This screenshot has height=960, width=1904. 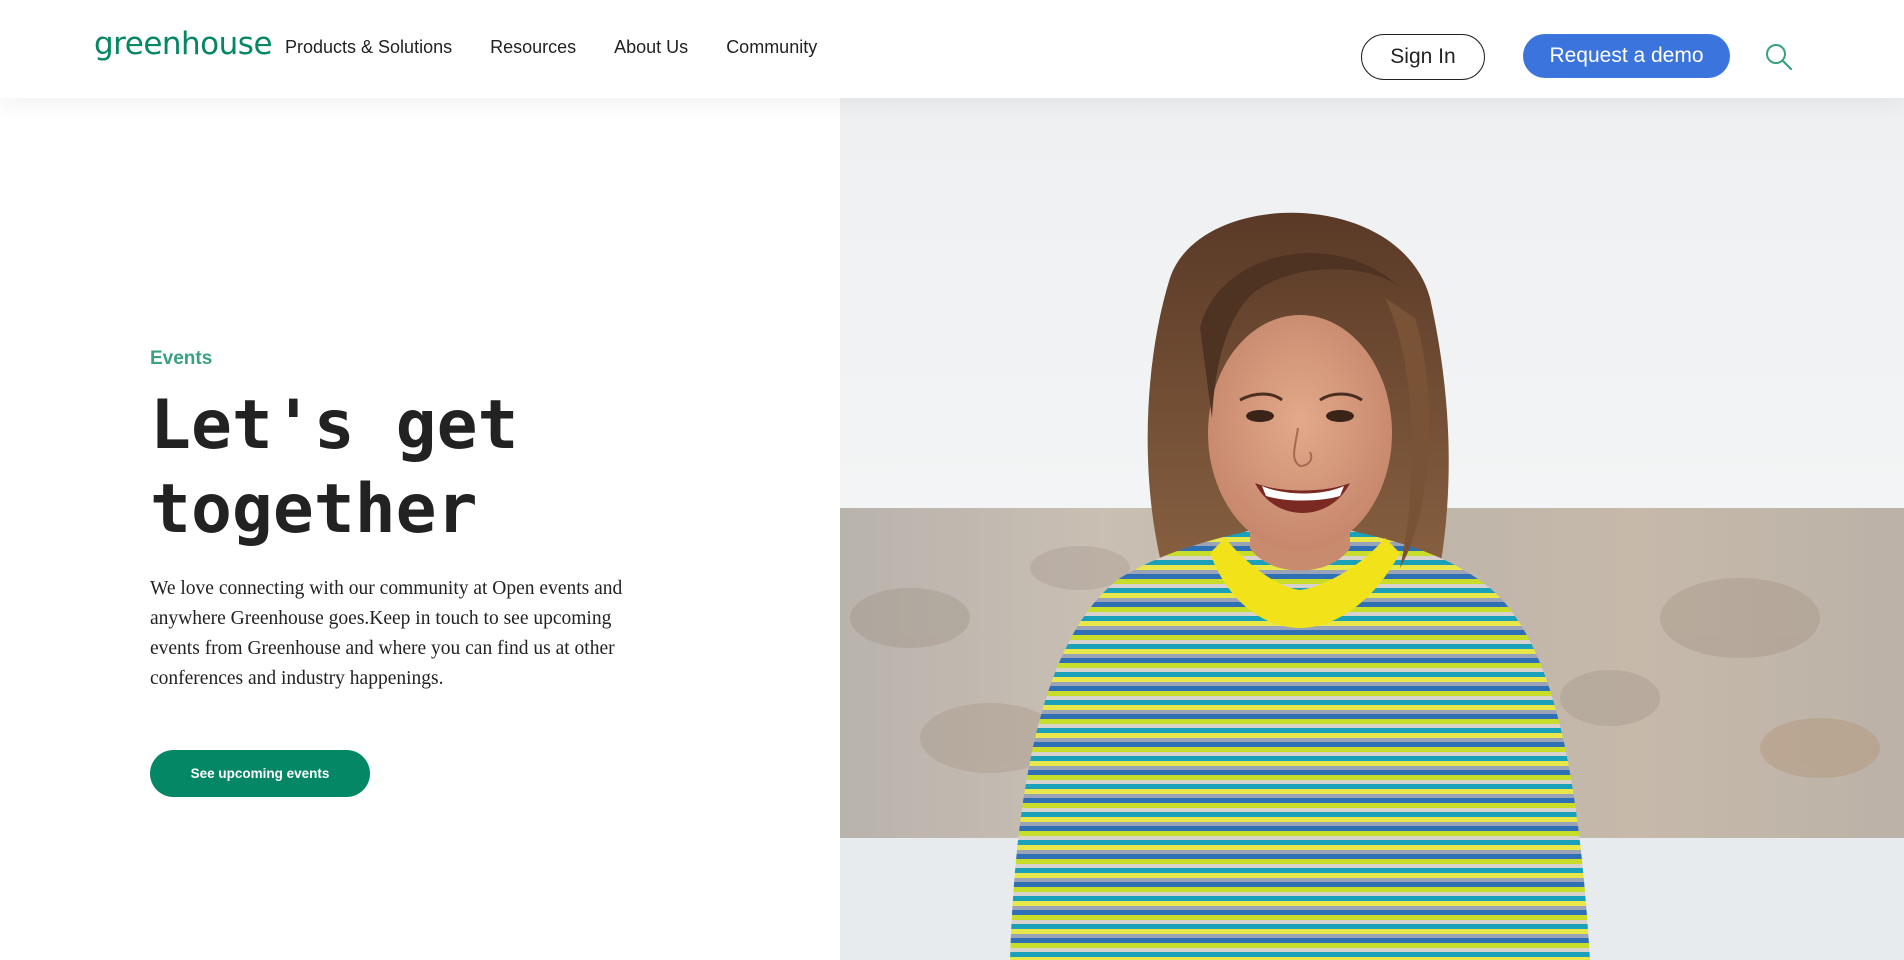 What do you see at coordinates (651, 47) in the screenshot?
I see `nav-item-about-us: About Us` at bounding box center [651, 47].